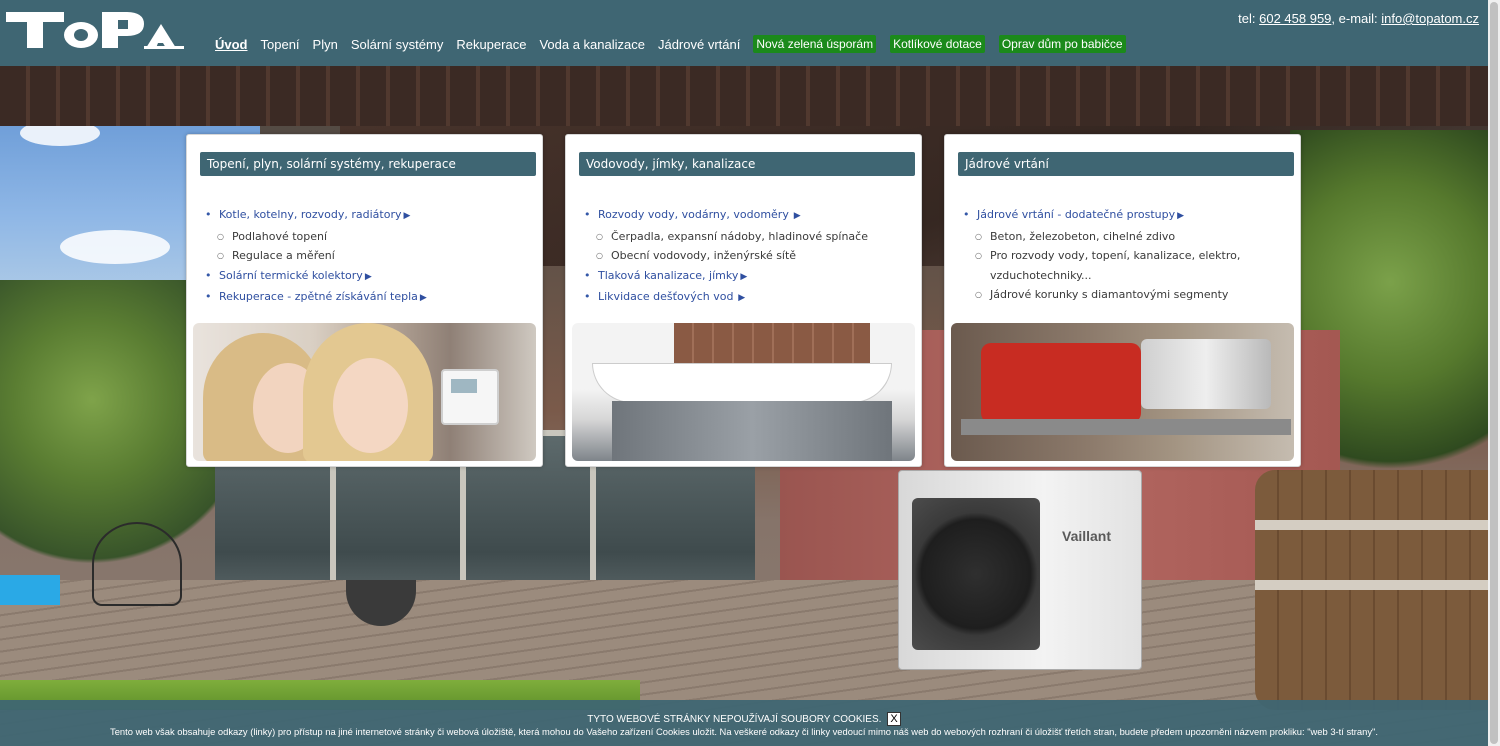 The image size is (1500, 746). I want to click on list-item: Jádrové vrtání - dodatečné prostupy▶, so click(1125, 216).